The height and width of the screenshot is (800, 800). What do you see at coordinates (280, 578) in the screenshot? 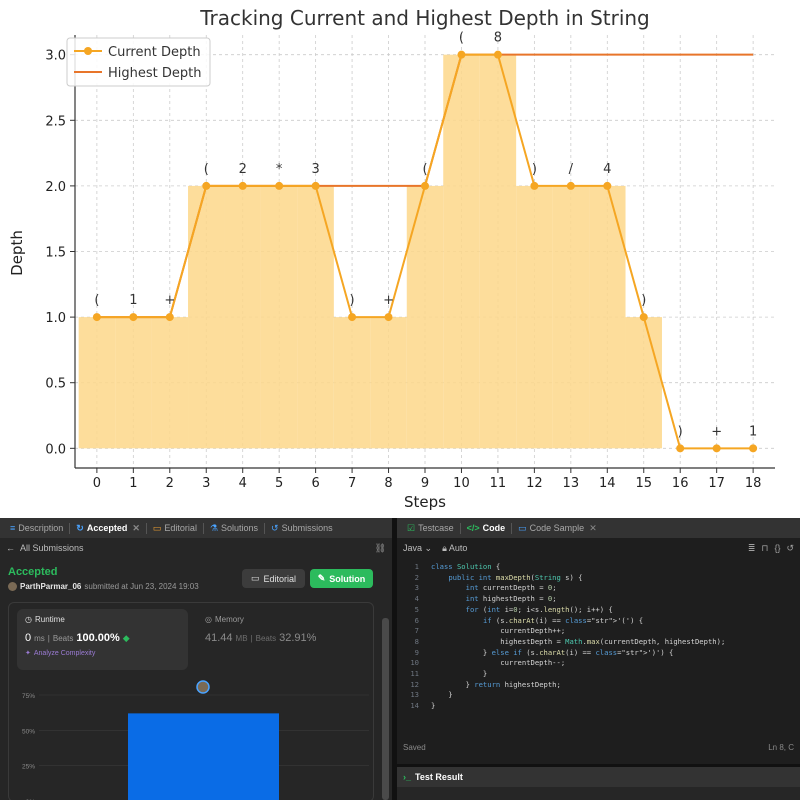
I see `editorial-label: Editorial` at bounding box center [280, 578].